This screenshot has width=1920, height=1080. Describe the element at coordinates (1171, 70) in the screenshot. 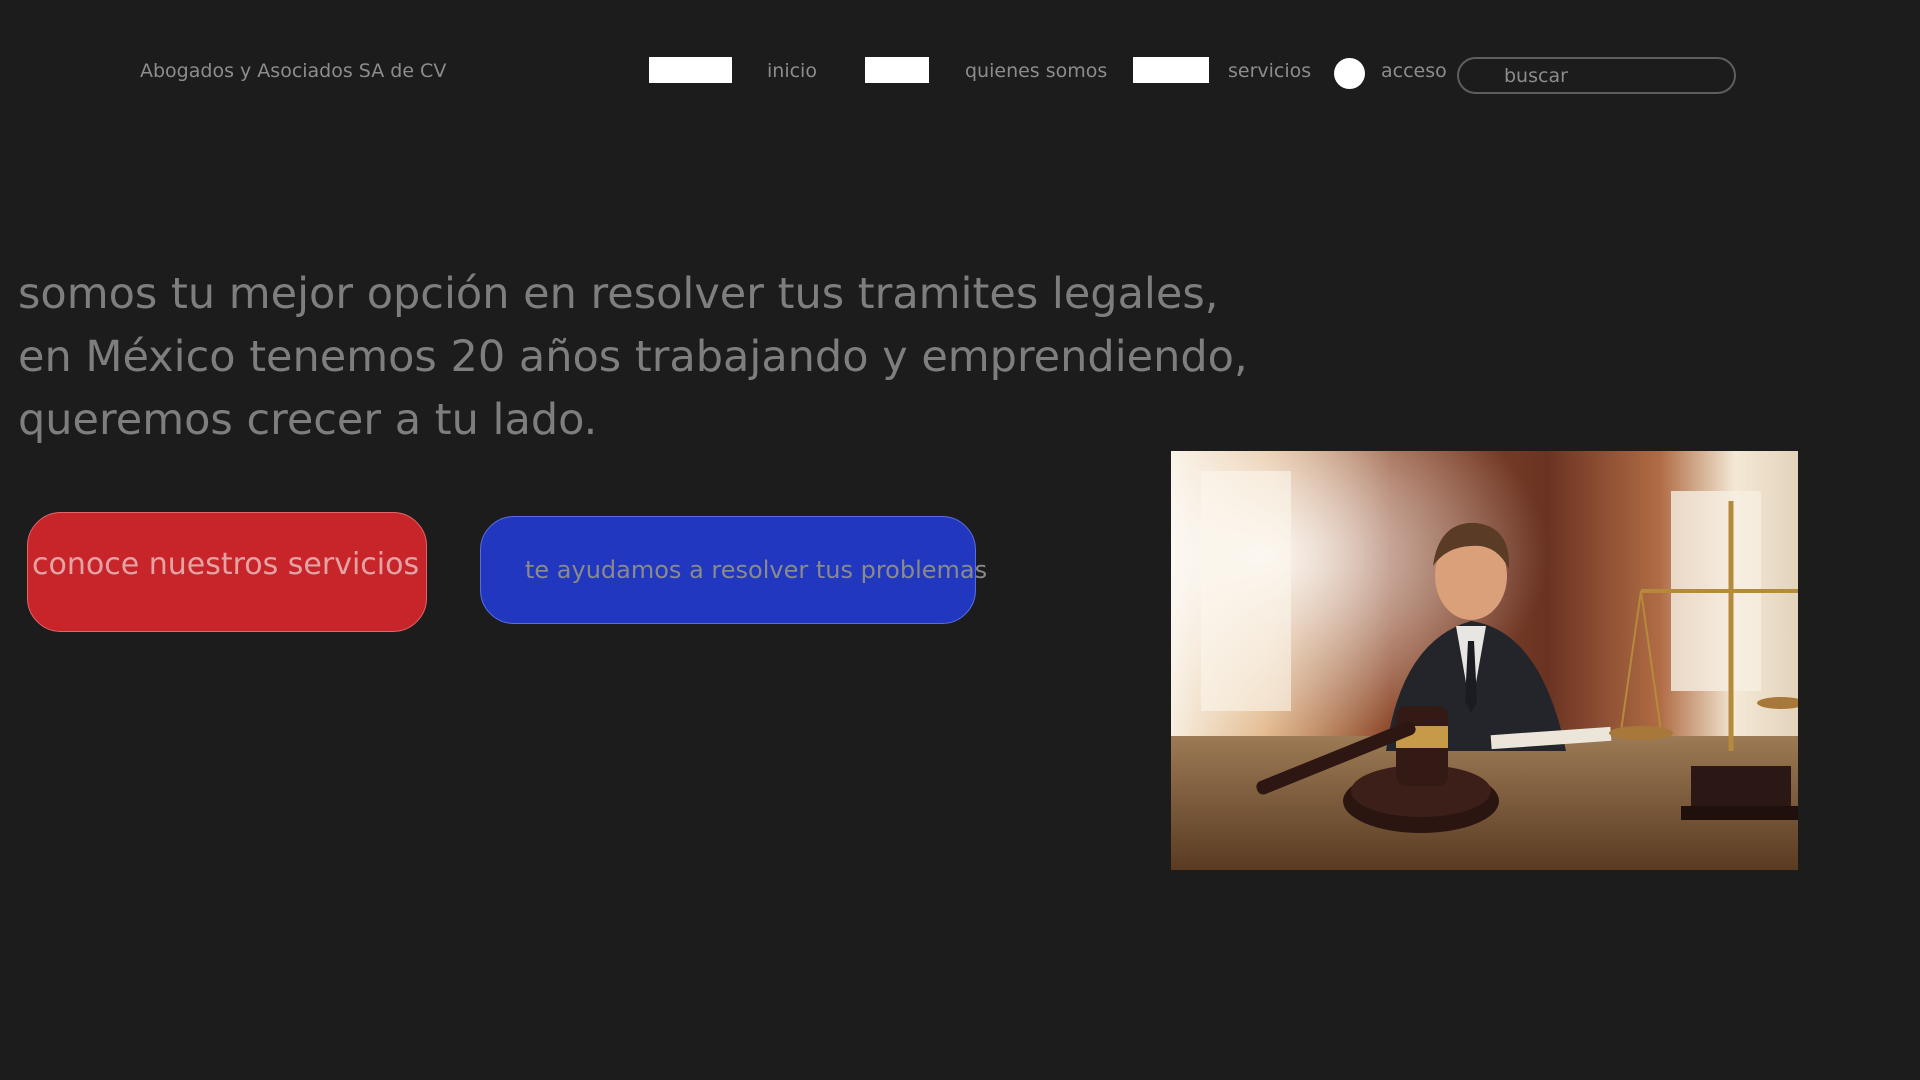

I see `nav-servicios-box` at that location.